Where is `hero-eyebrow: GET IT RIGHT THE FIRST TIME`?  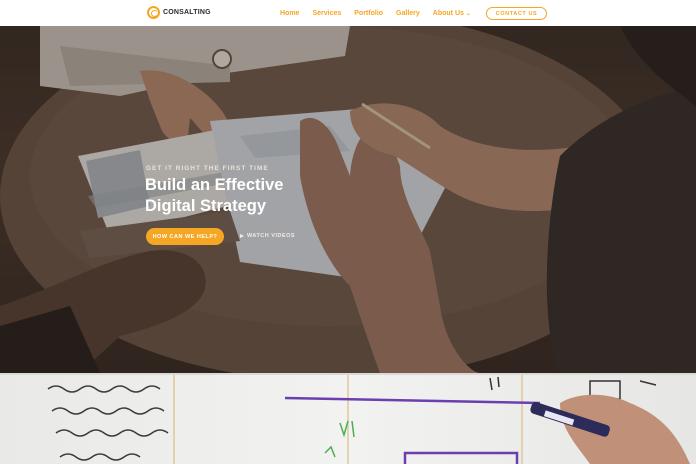
hero-eyebrow: GET IT RIGHT THE FIRST TIME is located at coordinates (207, 168).